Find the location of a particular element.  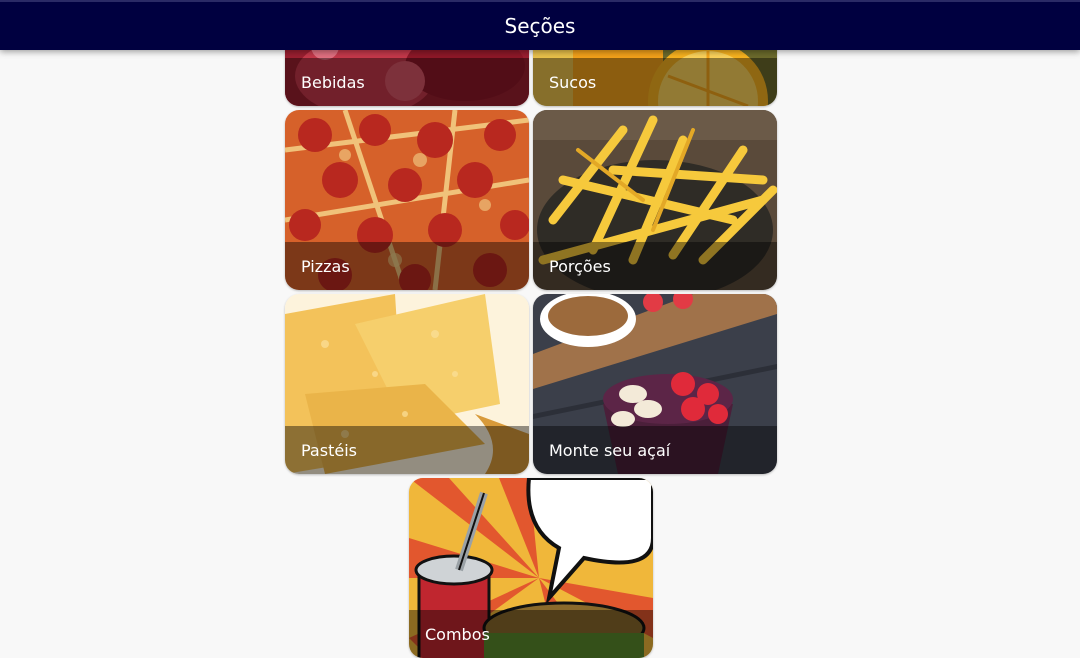

section-card-porcoes: Porções is located at coordinates (655, 200).